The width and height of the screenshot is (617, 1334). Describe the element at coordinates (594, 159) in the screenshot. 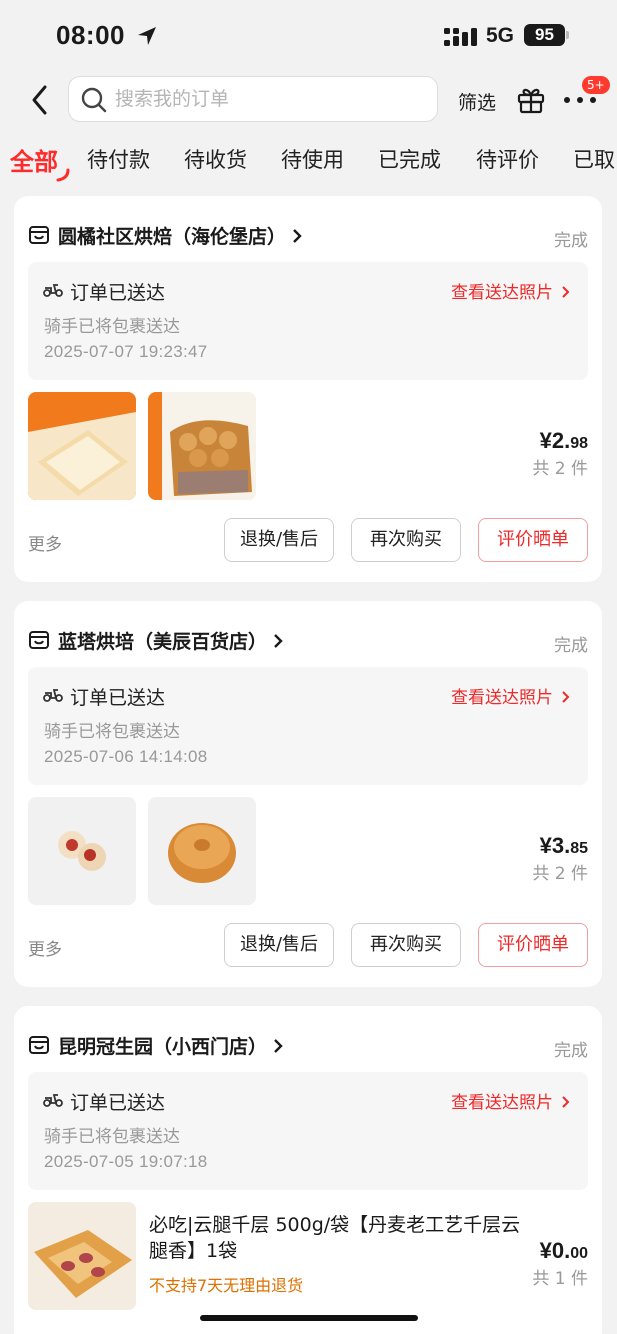

I see `tab-cancelled: 已取` at that location.